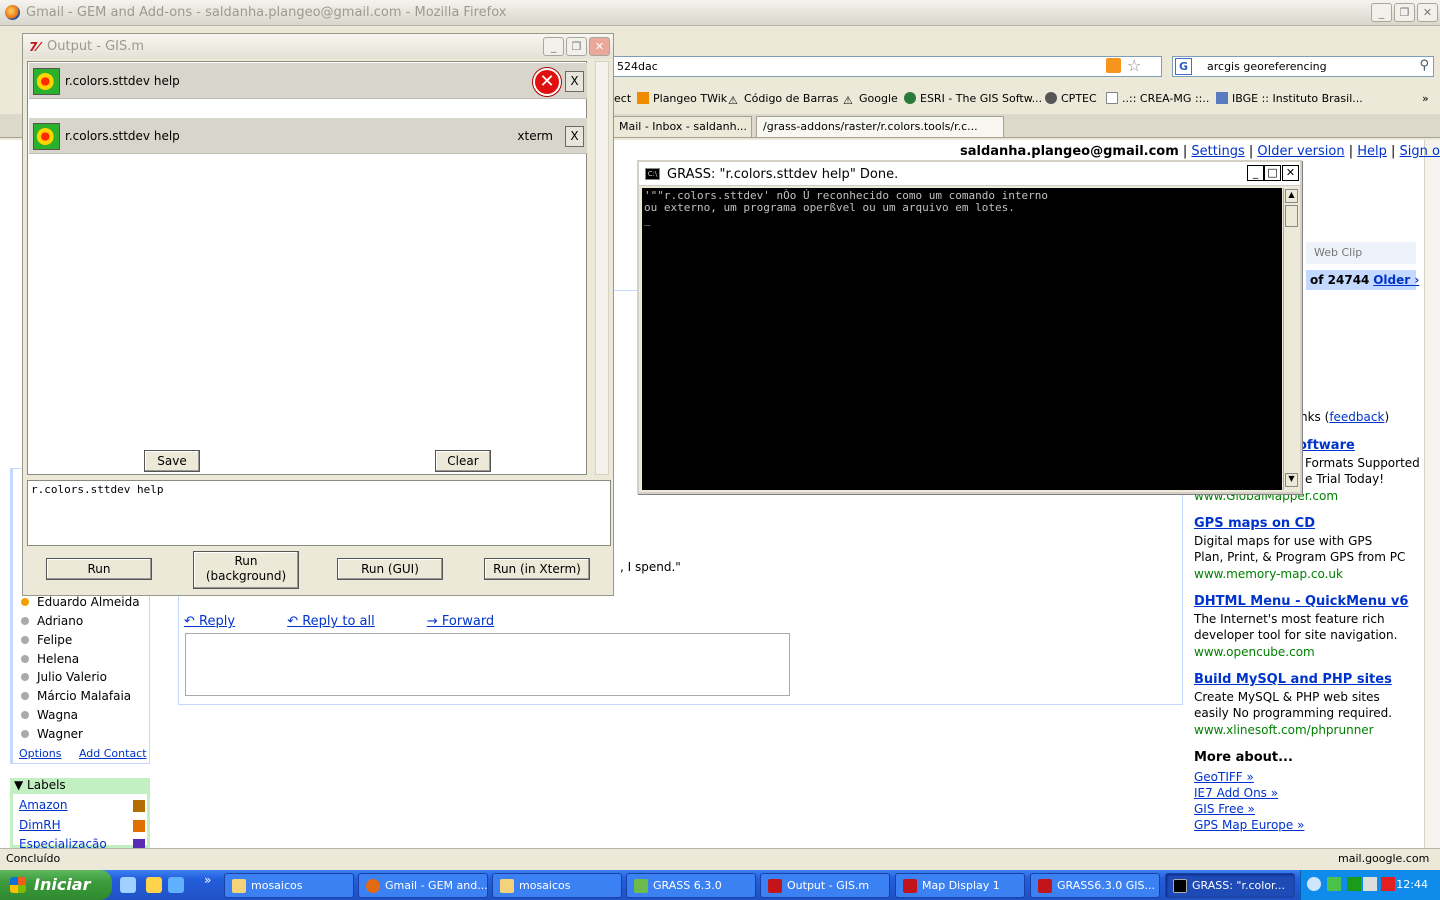 Image resolution: width=1440 pixels, height=900 pixels. Describe the element at coordinates (1425, 98) in the screenshot. I see `bookmarks-overflow-icon: »` at that location.